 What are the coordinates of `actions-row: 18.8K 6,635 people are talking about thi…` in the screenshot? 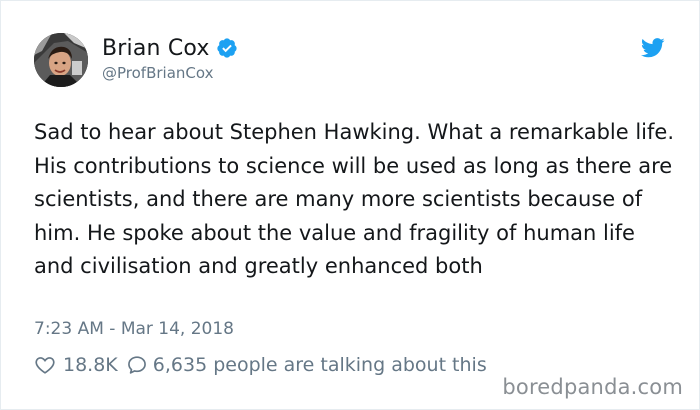 It's located at (260, 365).